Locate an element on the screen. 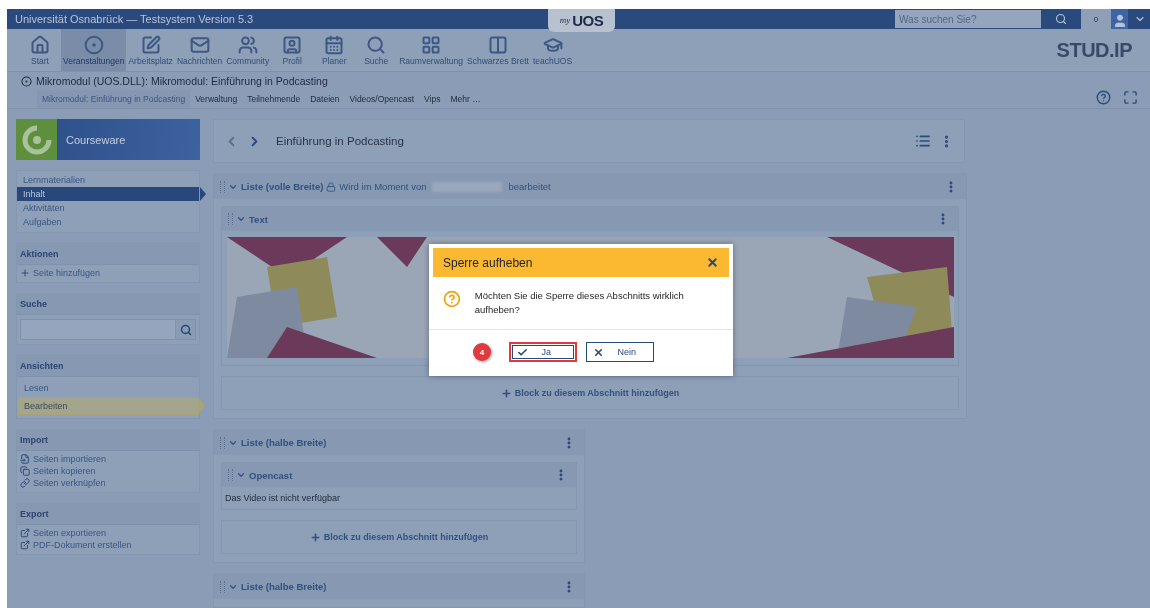 This screenshot has width=1150, height=608. step-badge: 4 is located at coordinates (482, 352).